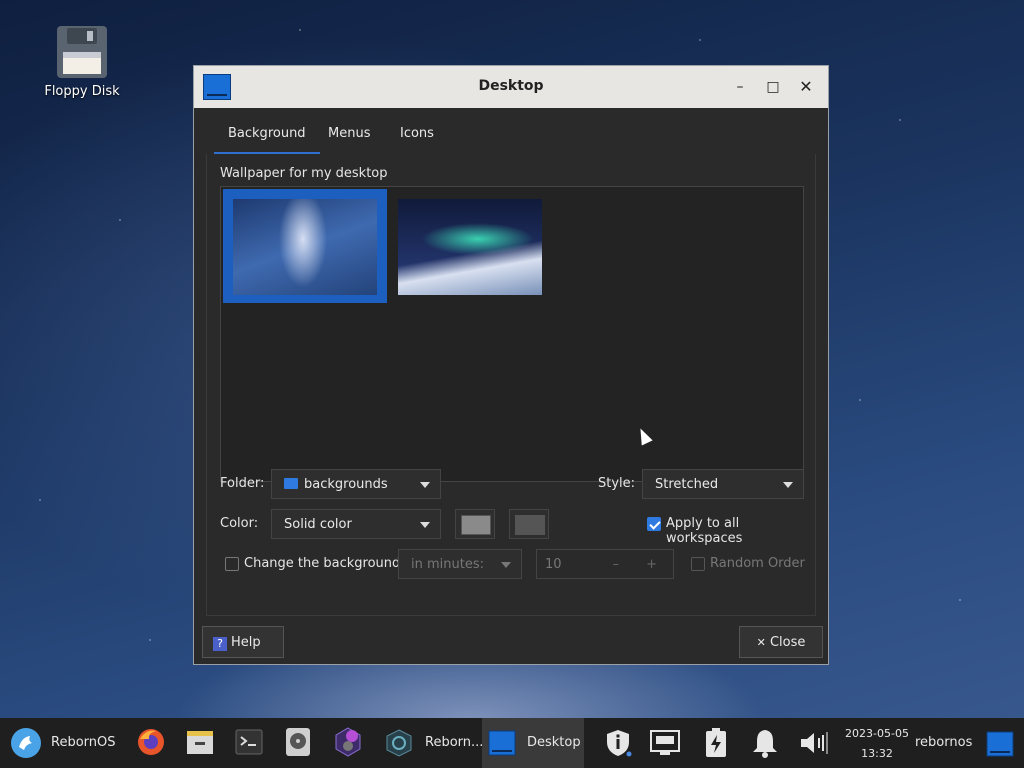 This screenshot has height=768, width=1024. What do you see at coordinates (298, 742) in the screenshot?
I see `disk-utility-icon` at bounding box center [298, 742].